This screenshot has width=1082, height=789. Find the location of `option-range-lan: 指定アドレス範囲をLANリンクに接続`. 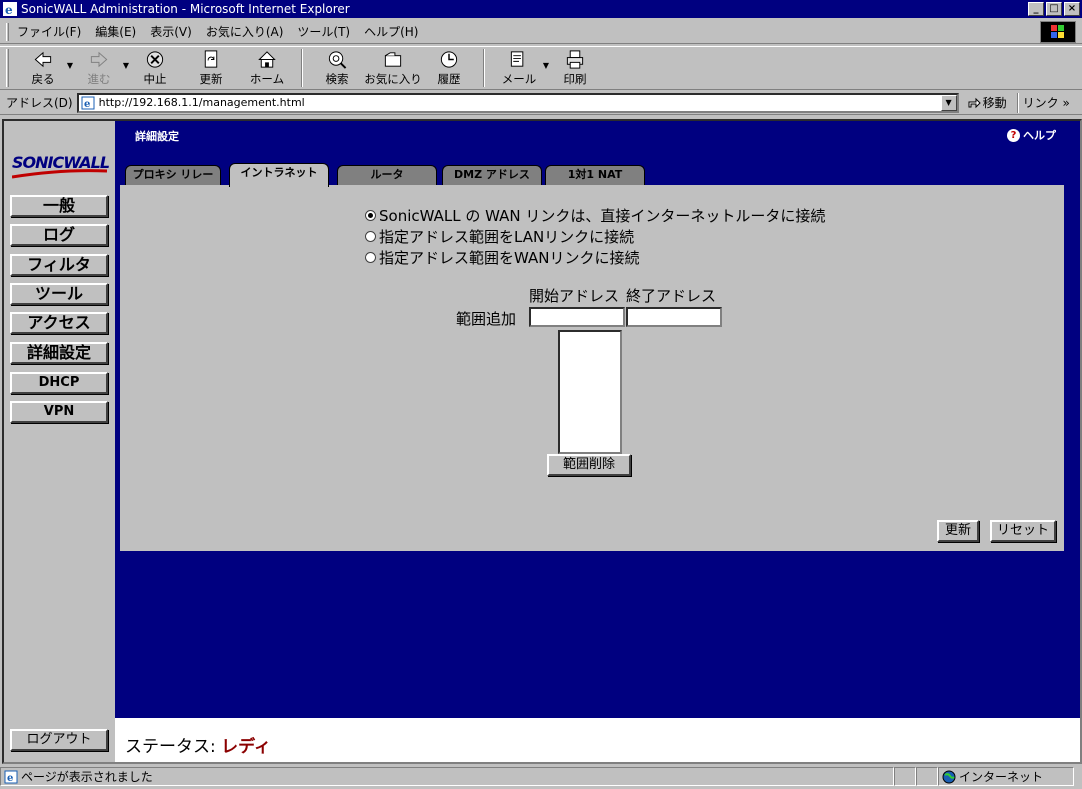

option-range-lan: 指定アドレス範囲をLANリンクに接続 is located at coordinates (499, 236).